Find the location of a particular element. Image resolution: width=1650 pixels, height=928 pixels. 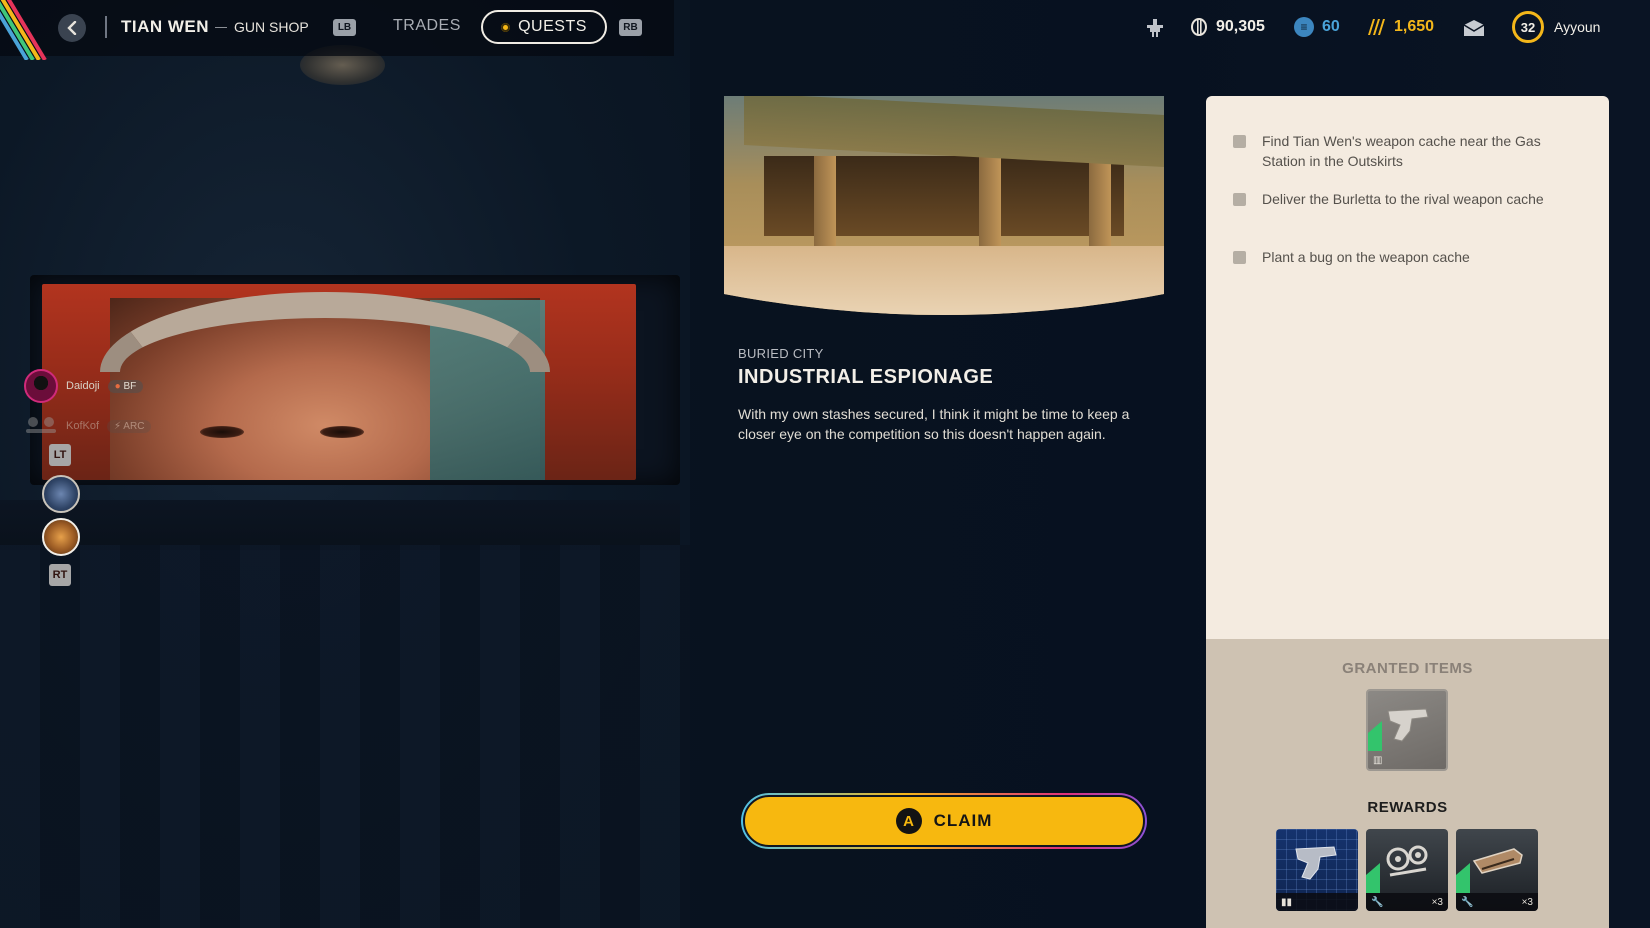

squad-member: KofKof ⚡ ARC is located at coordinates (88, 426).